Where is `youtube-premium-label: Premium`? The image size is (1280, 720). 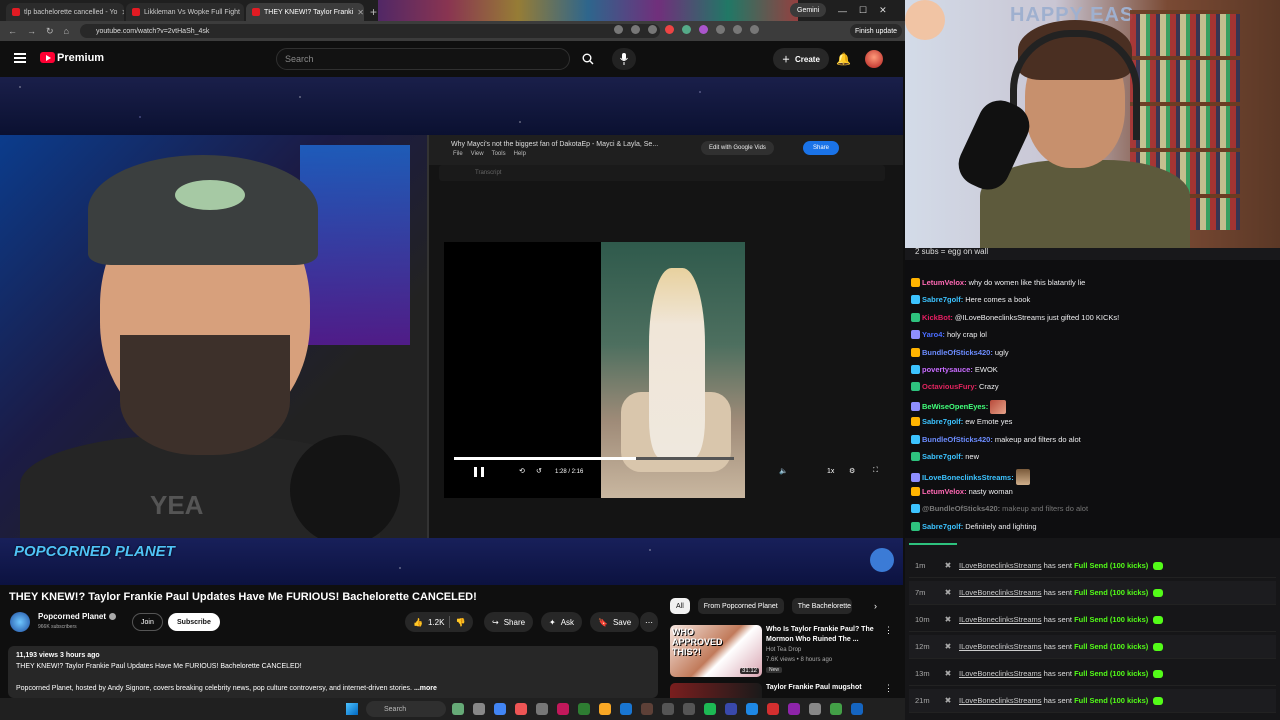
youtube-premium-label: Premium is located at coordinates (80, 58).